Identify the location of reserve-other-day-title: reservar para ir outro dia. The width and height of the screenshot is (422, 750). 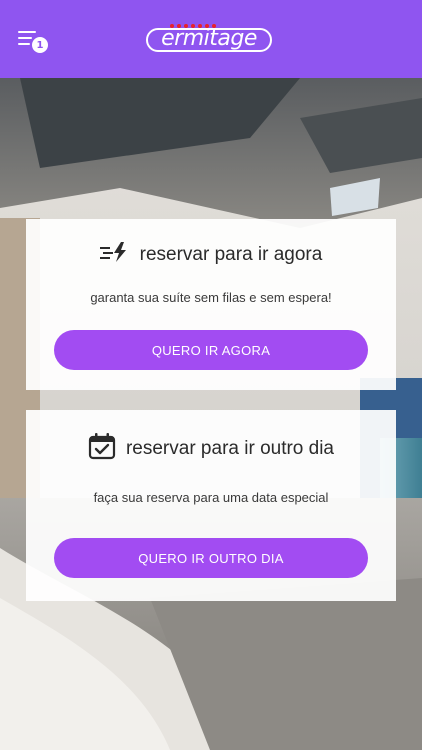
(230, 448).